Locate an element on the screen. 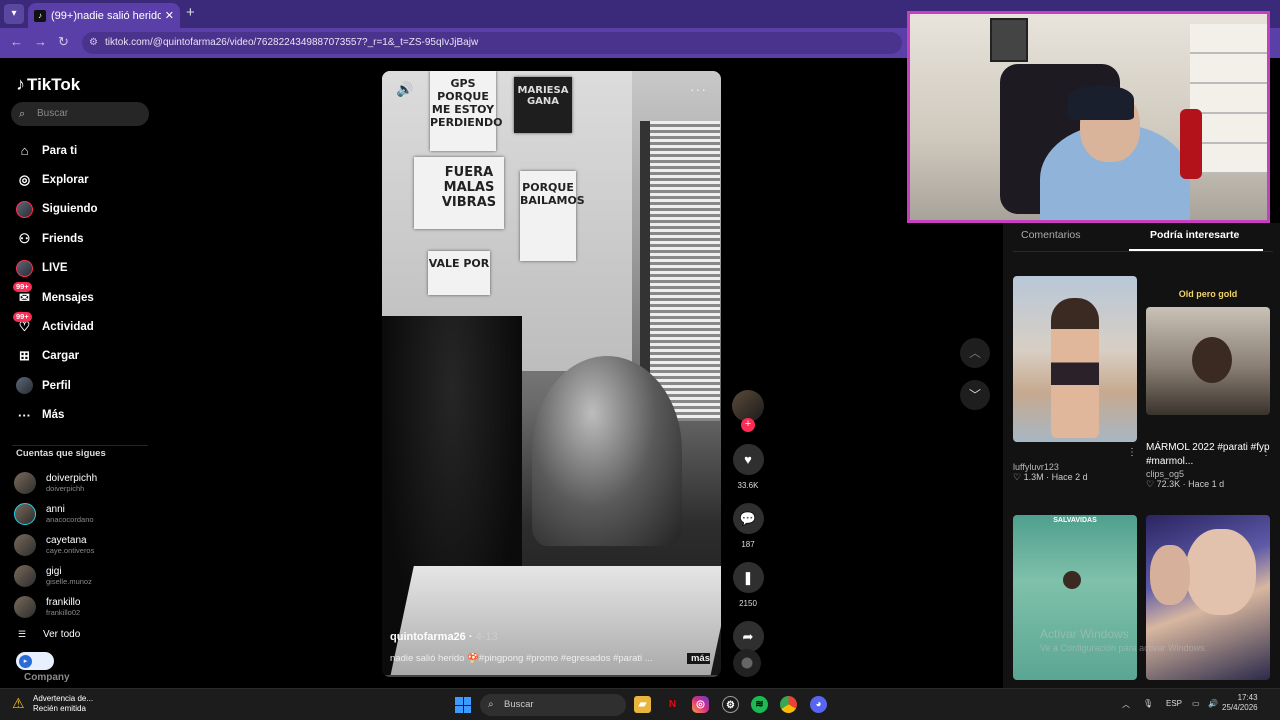 The image size is (1280, 720). tab-comments: Comentarios is located at coordinates (1051, 235).